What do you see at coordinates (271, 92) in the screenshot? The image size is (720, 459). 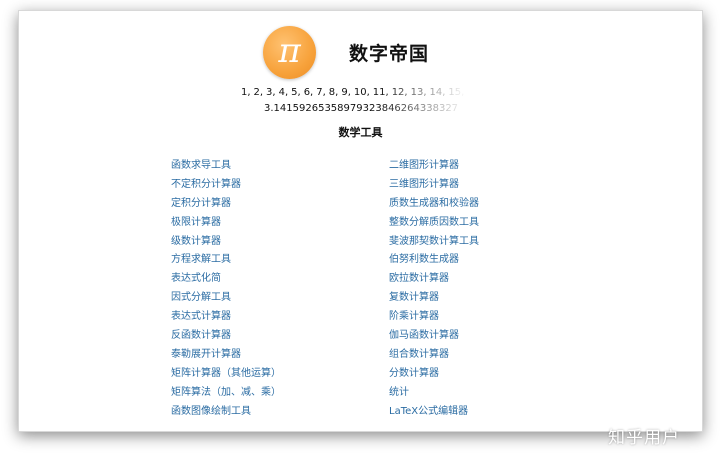 I see `digit-item: 3,` at bounding box center [271, 92].